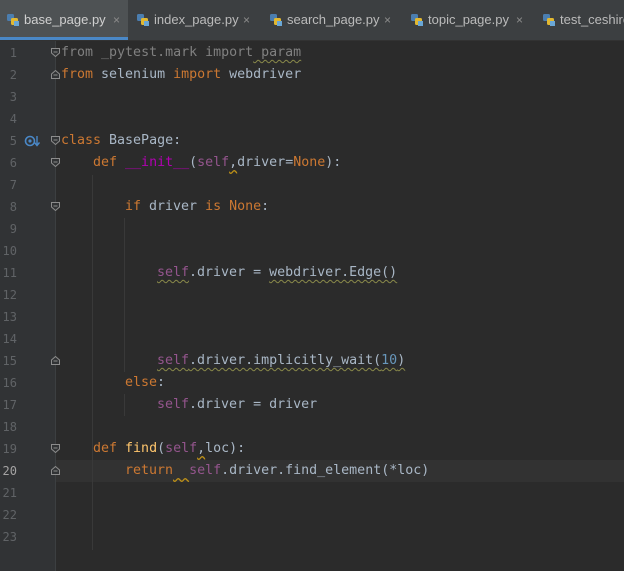 This screenshot has width=624, height=571. I want to click on code-line-16: else:, so click(145, 383).